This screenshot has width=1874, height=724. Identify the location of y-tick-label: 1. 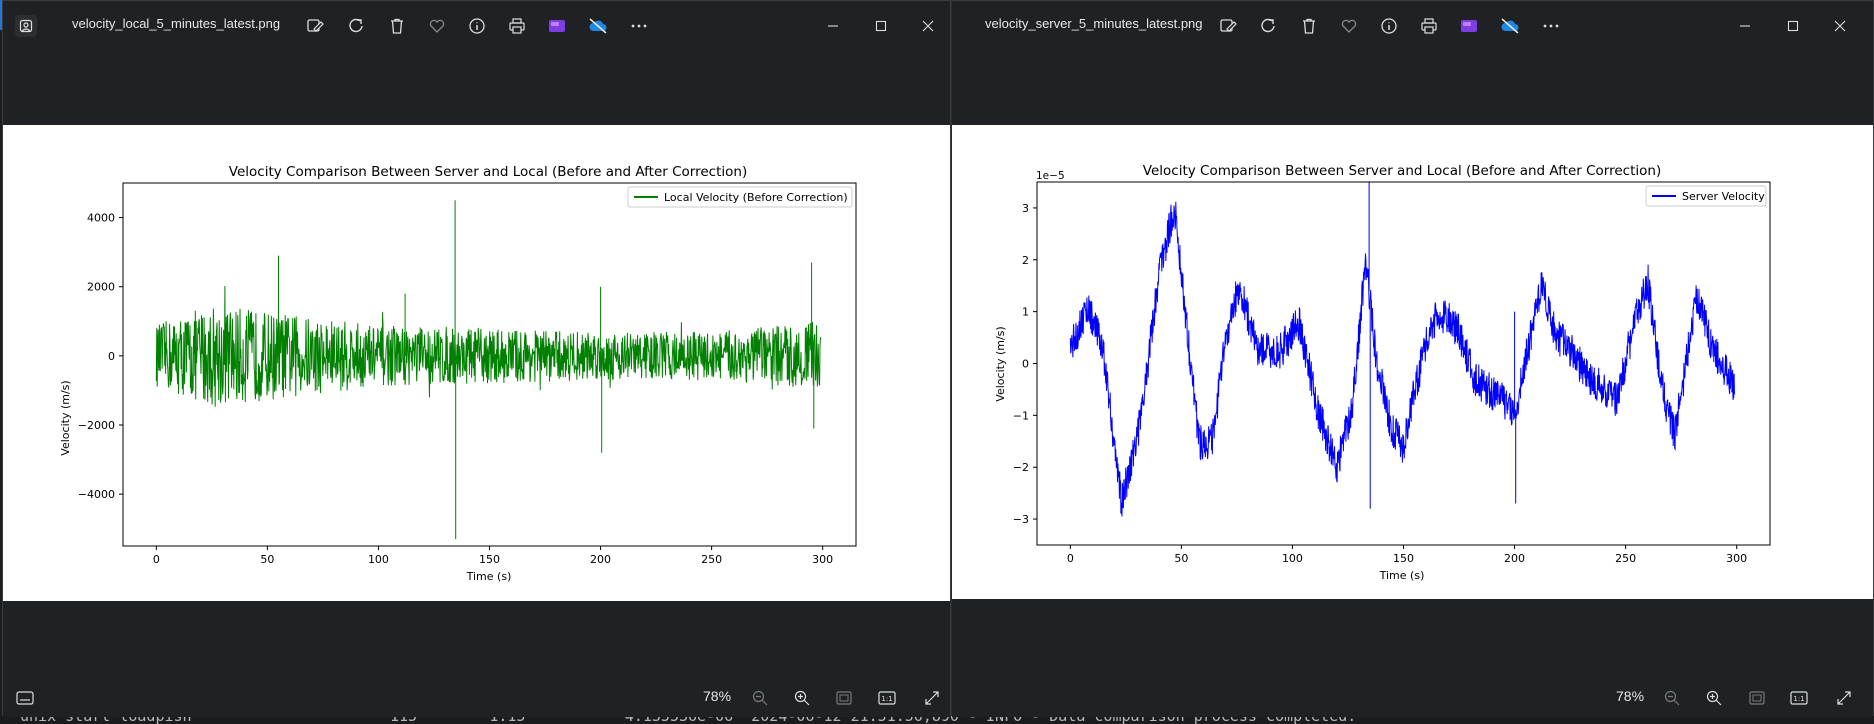
(1025, 312).